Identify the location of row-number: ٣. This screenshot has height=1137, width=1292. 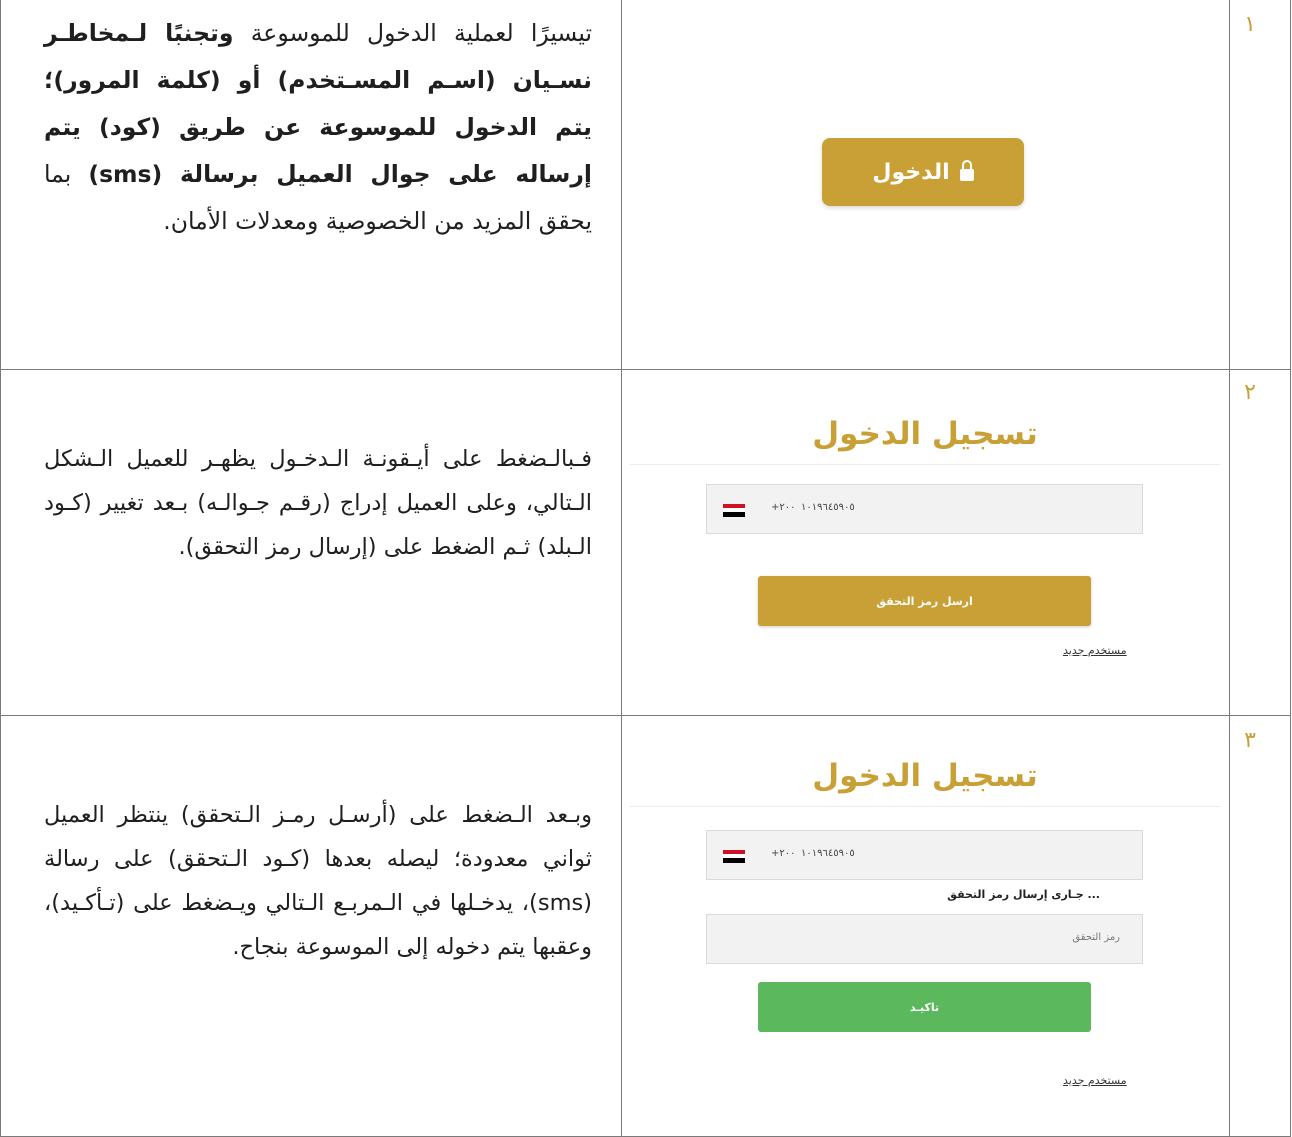
(1250, 740).